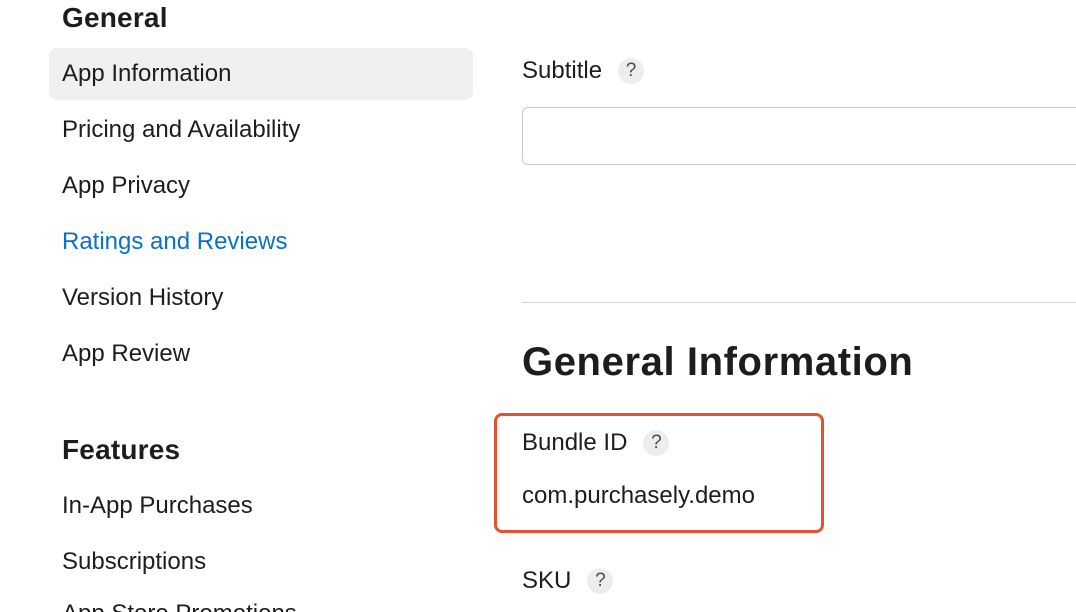 The height and width of the screenshot is (612, 1076). Describe the element at coordinates (562, 70) in the screenshot. I see `subtitle-label-text: Subtitle` at that location.